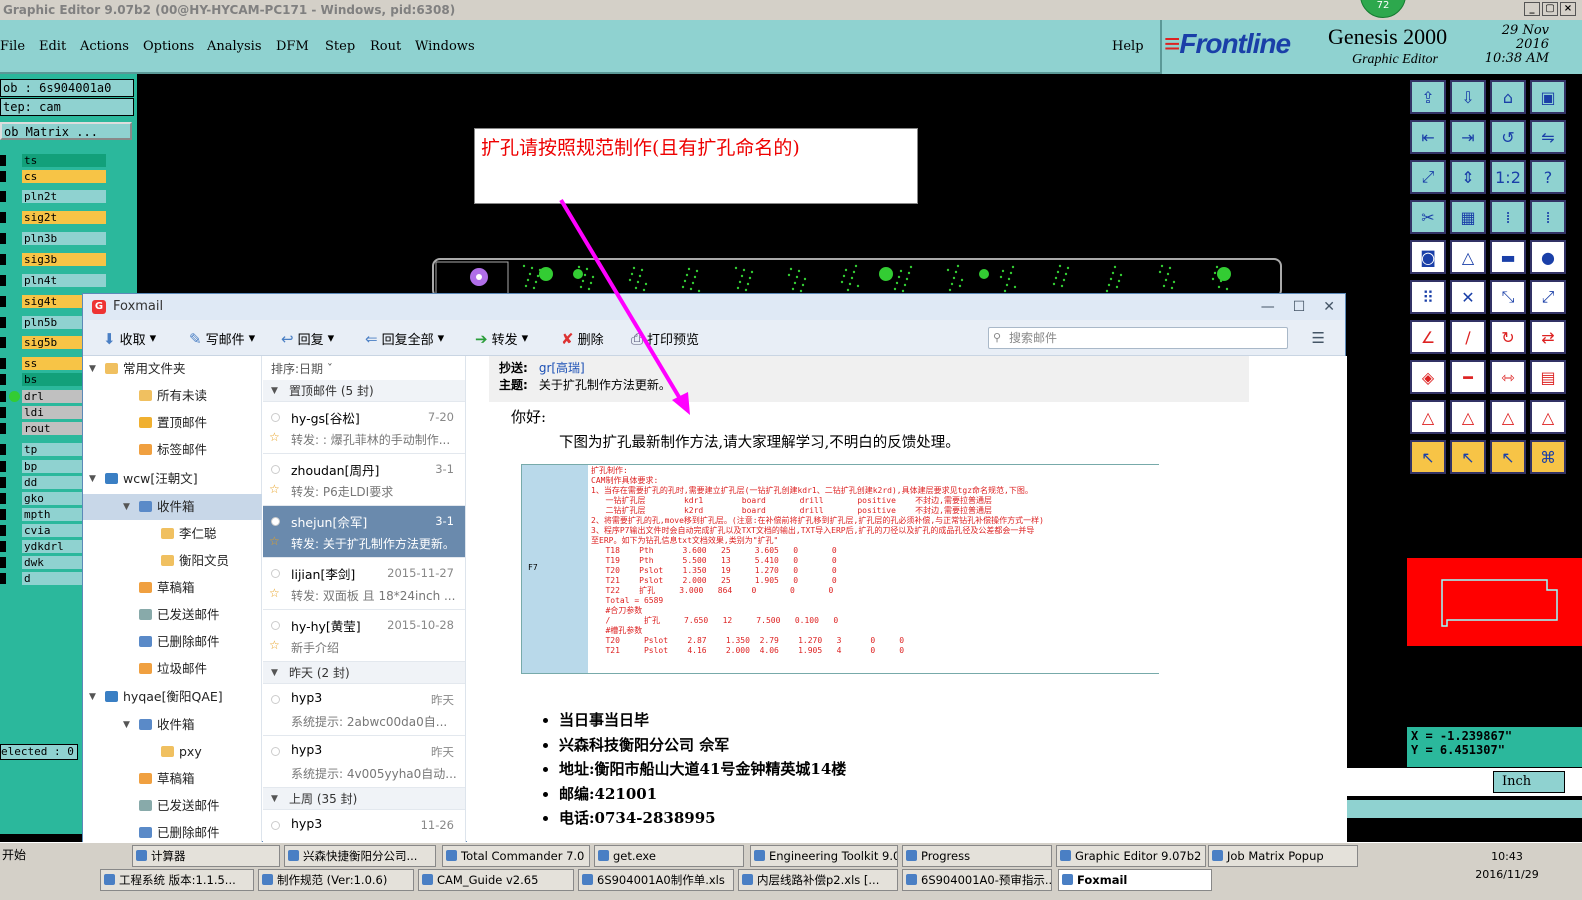 This screenshot has width=1582, height=900. Describe the element at coordinates (1268, 307) in the screenshot. I see `fm-minimize-button: —` at that location.